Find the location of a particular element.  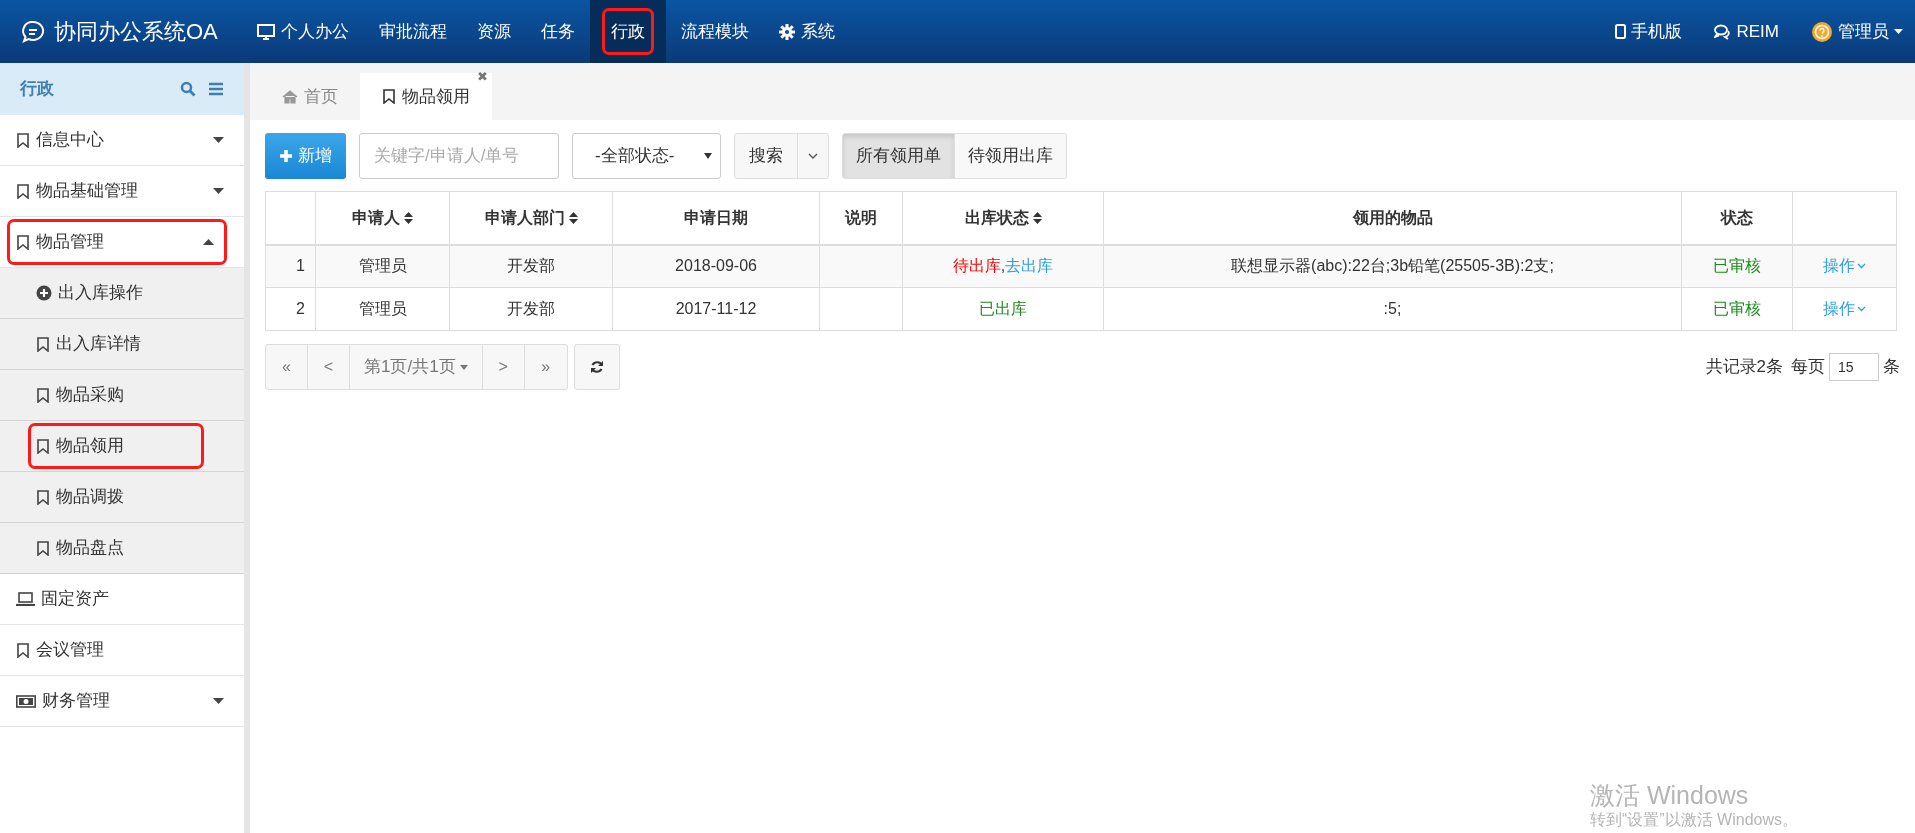

table-cell: 2018-09-06 is located at coordinates (716, 266).